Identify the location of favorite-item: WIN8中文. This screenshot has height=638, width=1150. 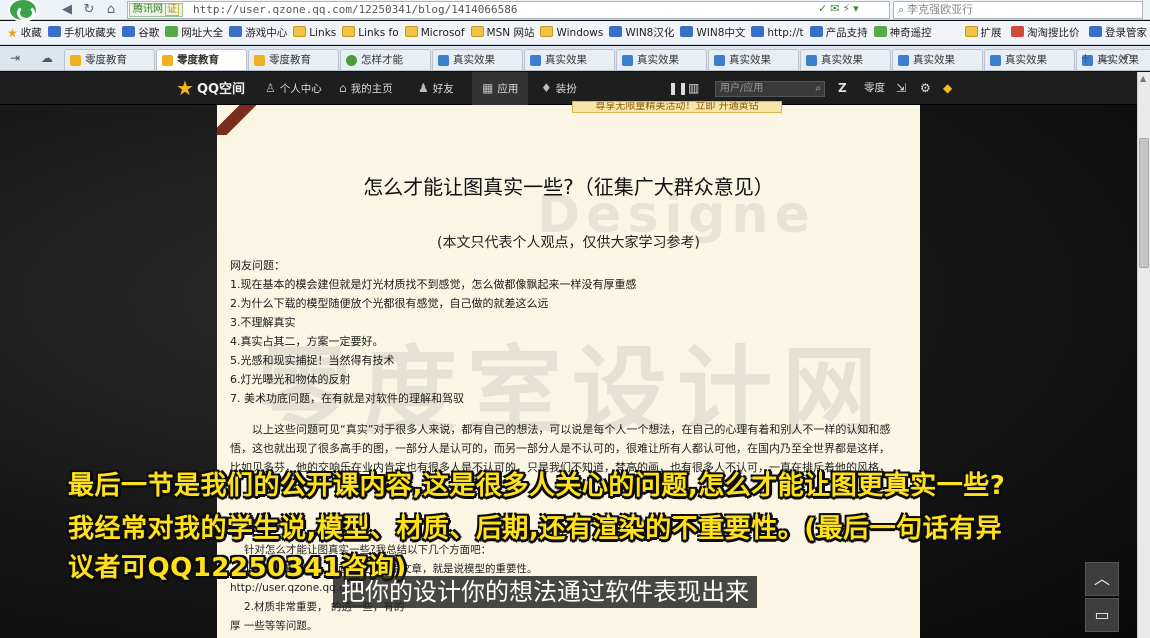
(712, 32).